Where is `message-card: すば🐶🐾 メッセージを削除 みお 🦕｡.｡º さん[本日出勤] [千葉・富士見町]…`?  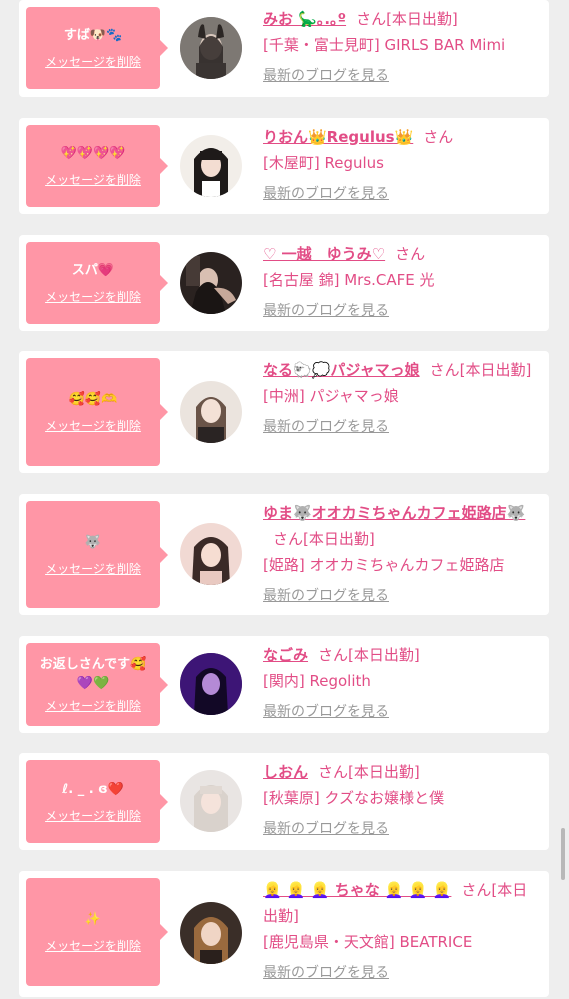 message-card: すば🐶🐾 メッセージを削除 みお 🦕｡.｡º さん[本日出勤] [千葉・富士見町]… is located at coordinates (284, 48).